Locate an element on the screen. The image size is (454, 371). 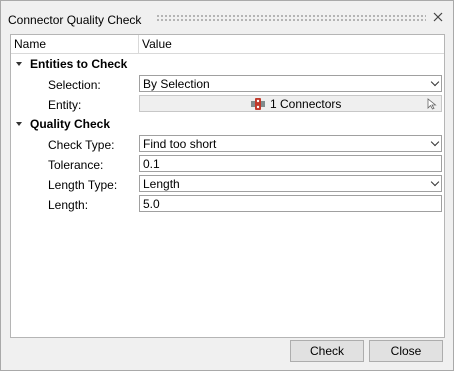
row-length-type: Length Type: Length is located at coordinates (227, 184).